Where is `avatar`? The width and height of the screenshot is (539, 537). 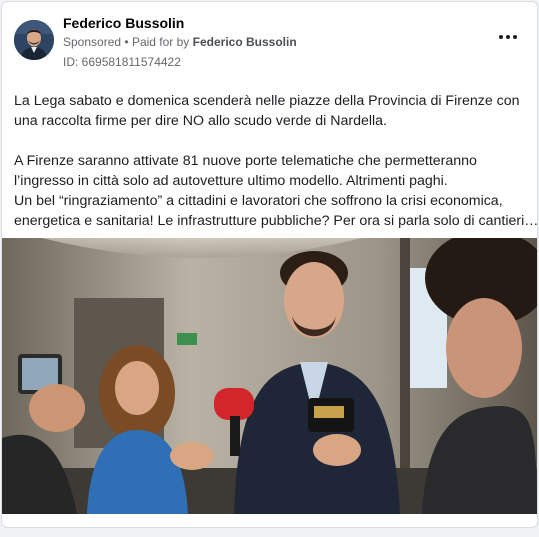
avatar is located at coordinates (34, 40).